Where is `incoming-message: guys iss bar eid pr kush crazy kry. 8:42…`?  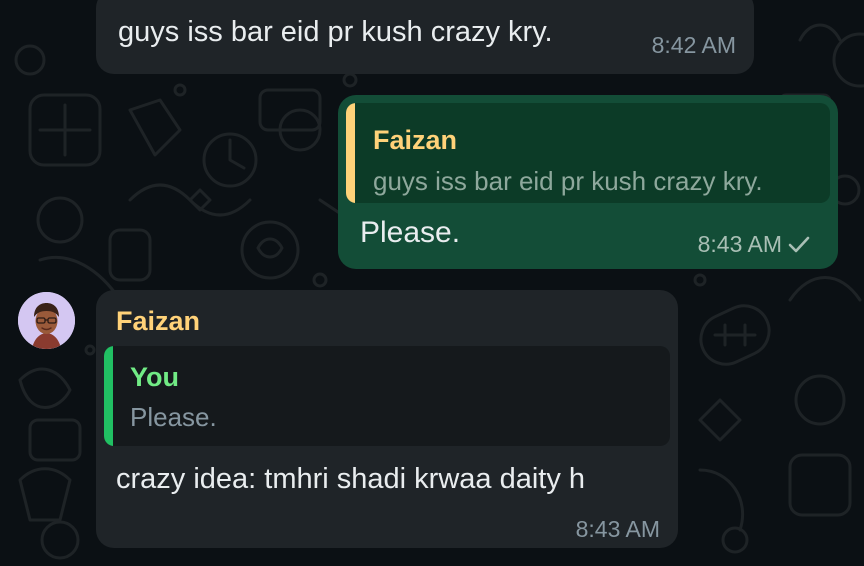 incoming-message: guys iss bar eid pr kush crazy kry. 8:42… is located at coordinates (425, 37).